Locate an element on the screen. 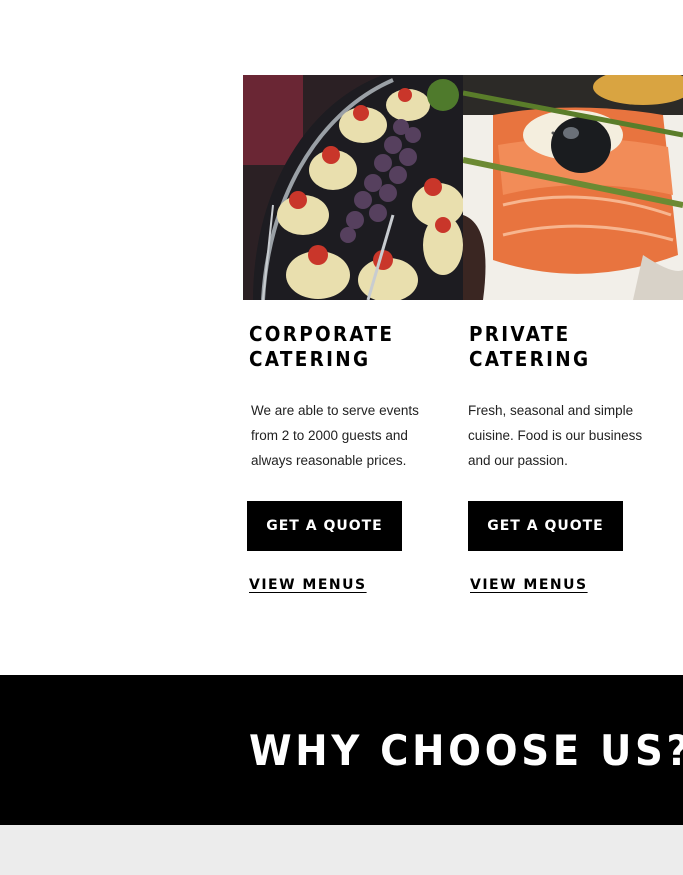 The height and width of the screenshot is (875, 683). title-line-1: CORPORATE is located at coordinates (322, 334).